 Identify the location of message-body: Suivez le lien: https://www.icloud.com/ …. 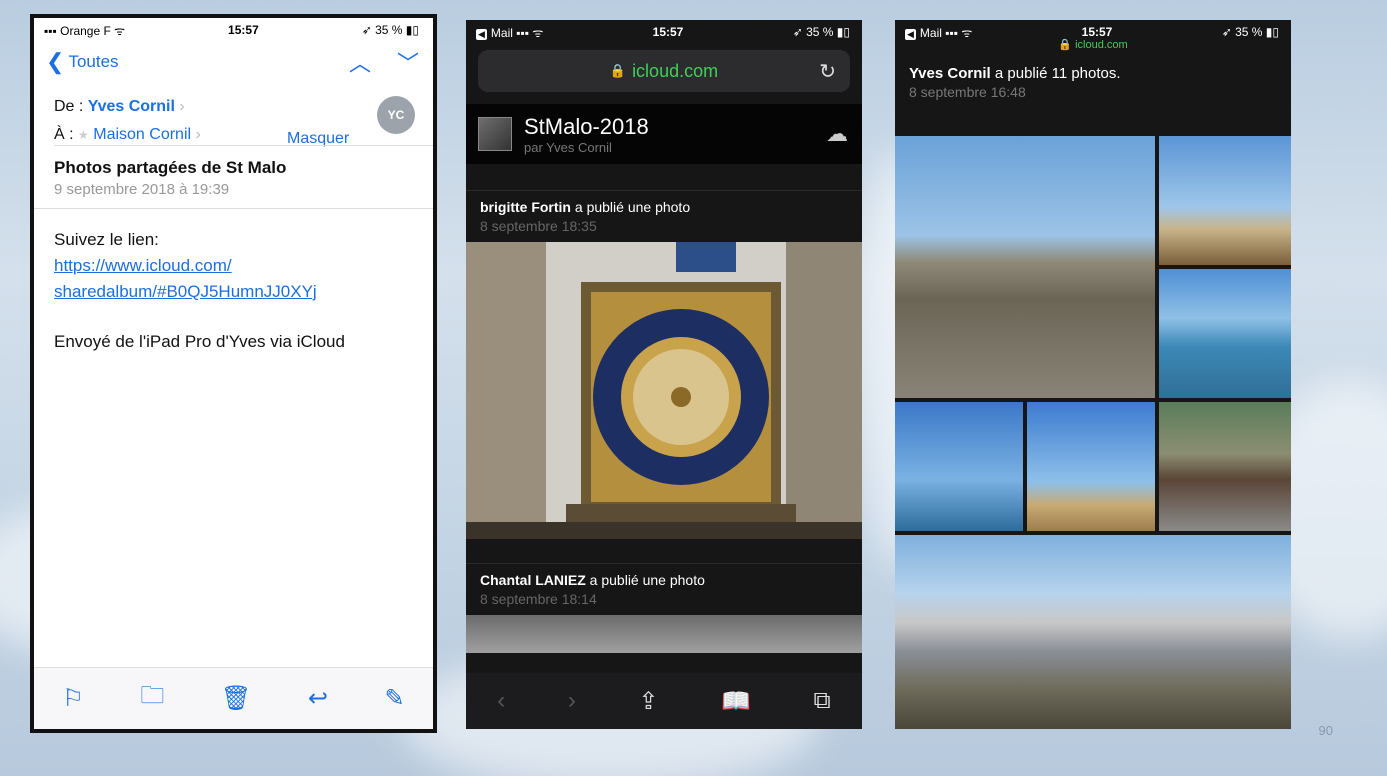
(233, 291).